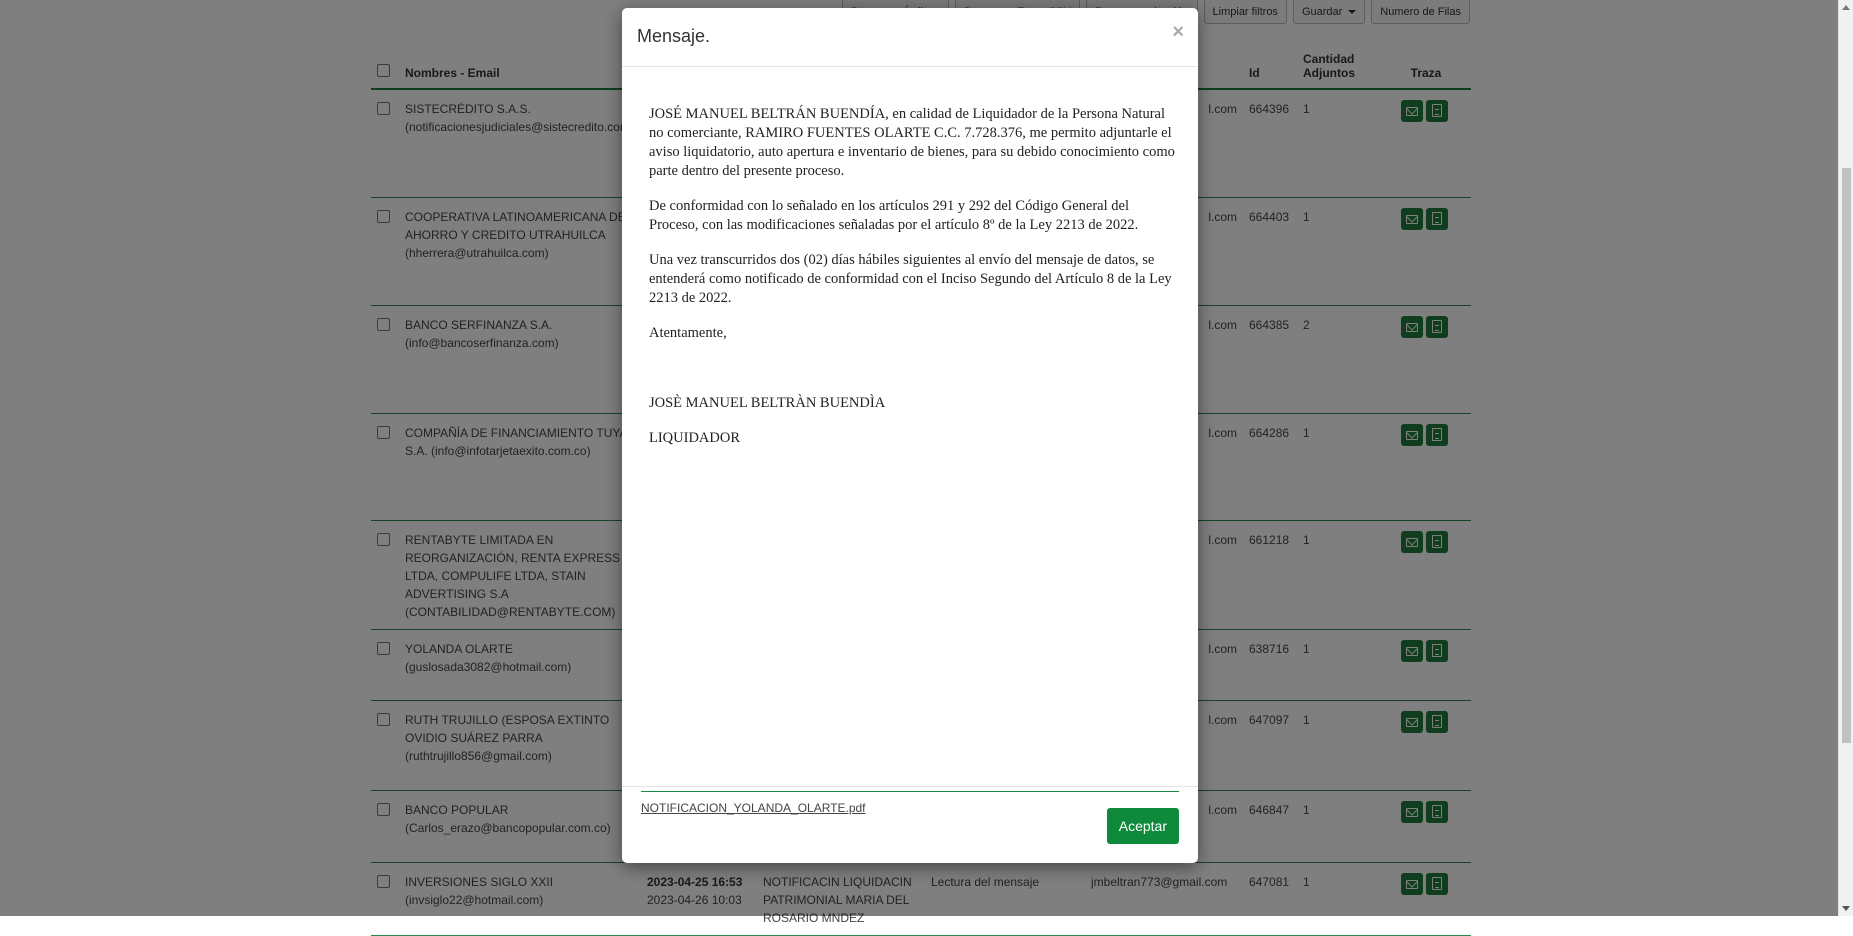  I want to click on modal-header: Mensaje. ×, so click(910, 37).